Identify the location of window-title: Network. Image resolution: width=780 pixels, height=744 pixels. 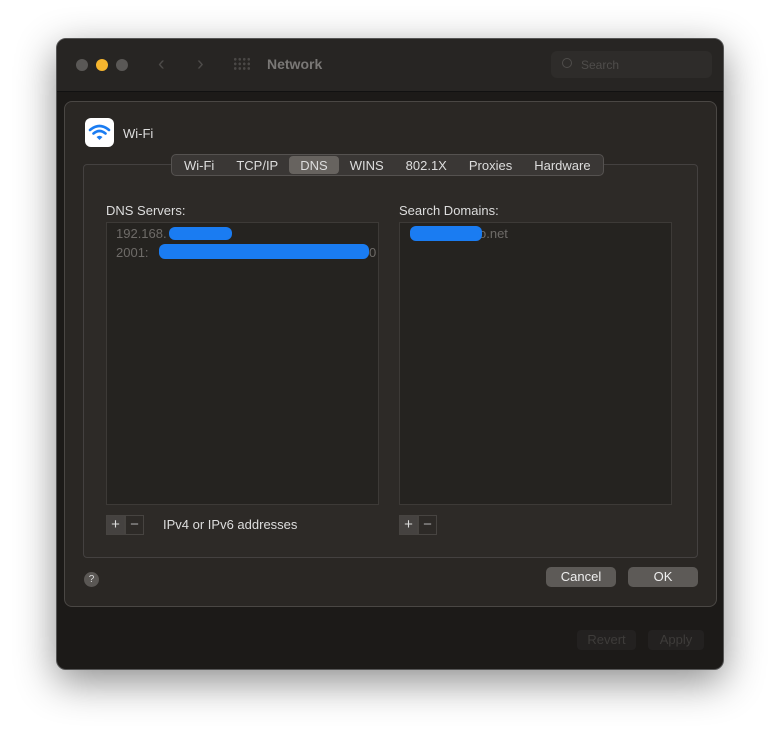
(295, 64).